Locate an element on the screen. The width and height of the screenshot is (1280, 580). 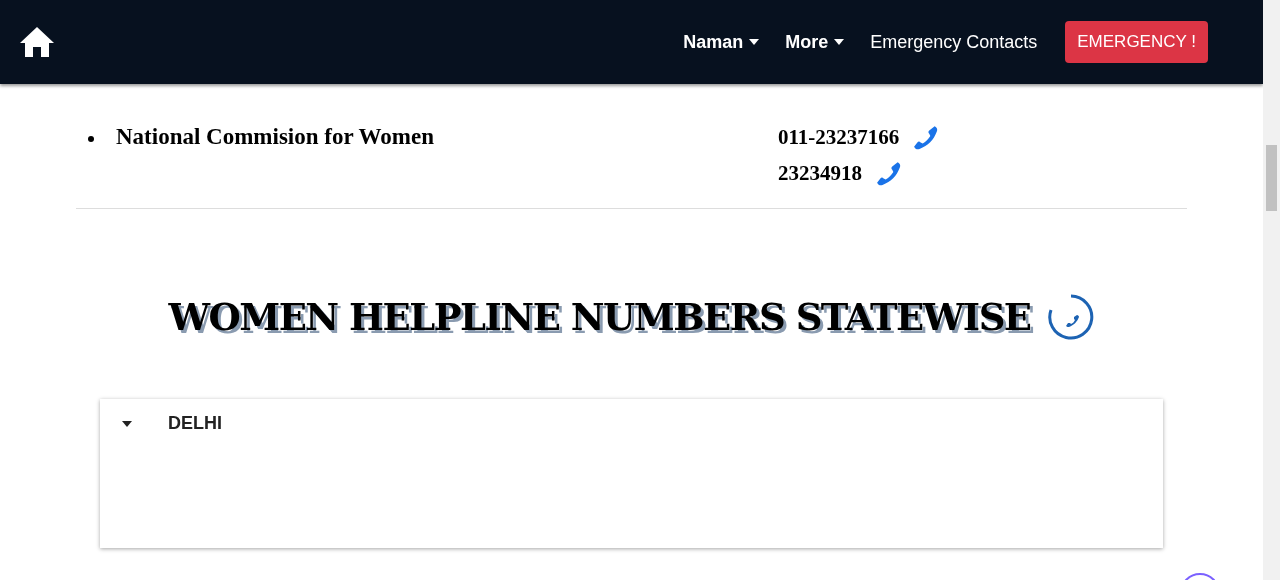
dropdown-menu: More is located at coordinates (815, 42).